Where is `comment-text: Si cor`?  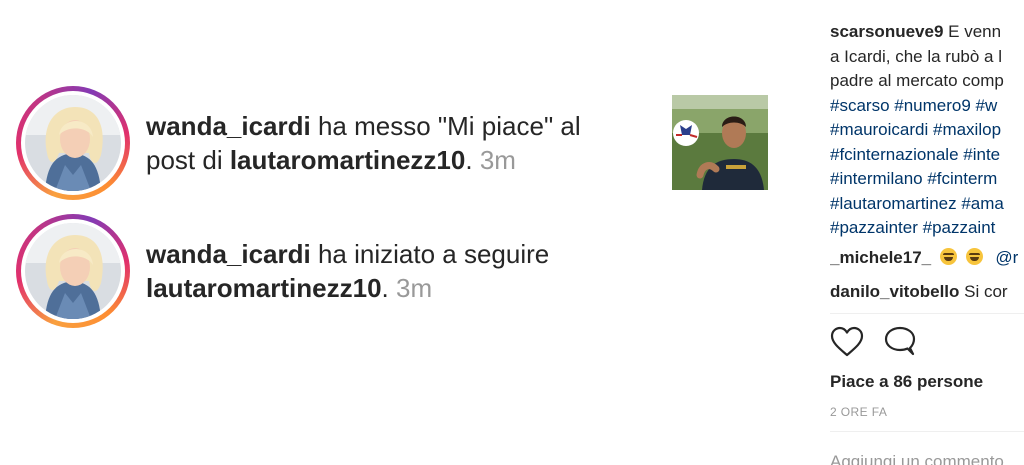
comment-text: Si cor is located at coordinates (986, 291).